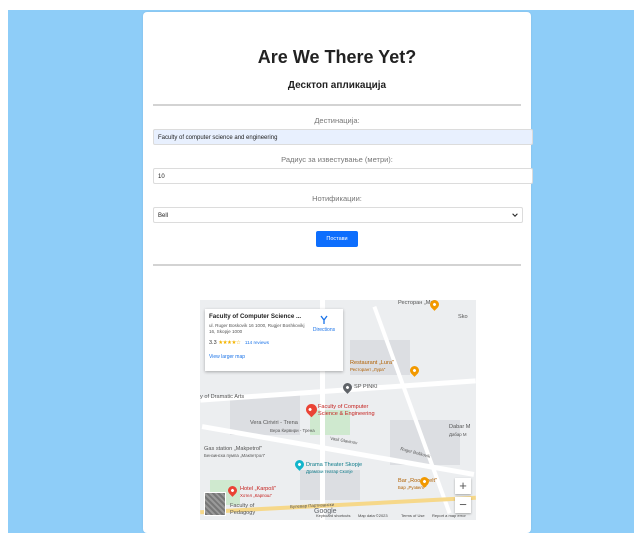  Describe the element at coordinates (373, 515) in the screenshot. I see `map-data-text: Map data ©2023` at that location.